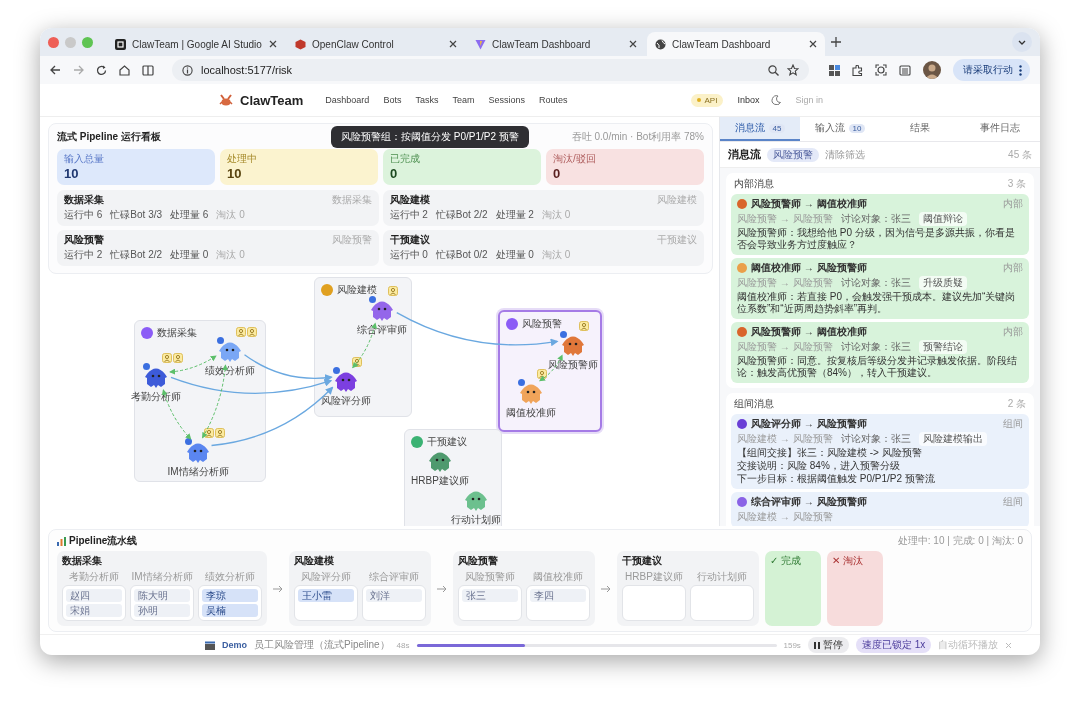 The image size is (1080, 707). What do you see at coordinates (840, 129) in the screenshot?
I see `panel-tab: 输入流 10` at bounding box center [840, 129].